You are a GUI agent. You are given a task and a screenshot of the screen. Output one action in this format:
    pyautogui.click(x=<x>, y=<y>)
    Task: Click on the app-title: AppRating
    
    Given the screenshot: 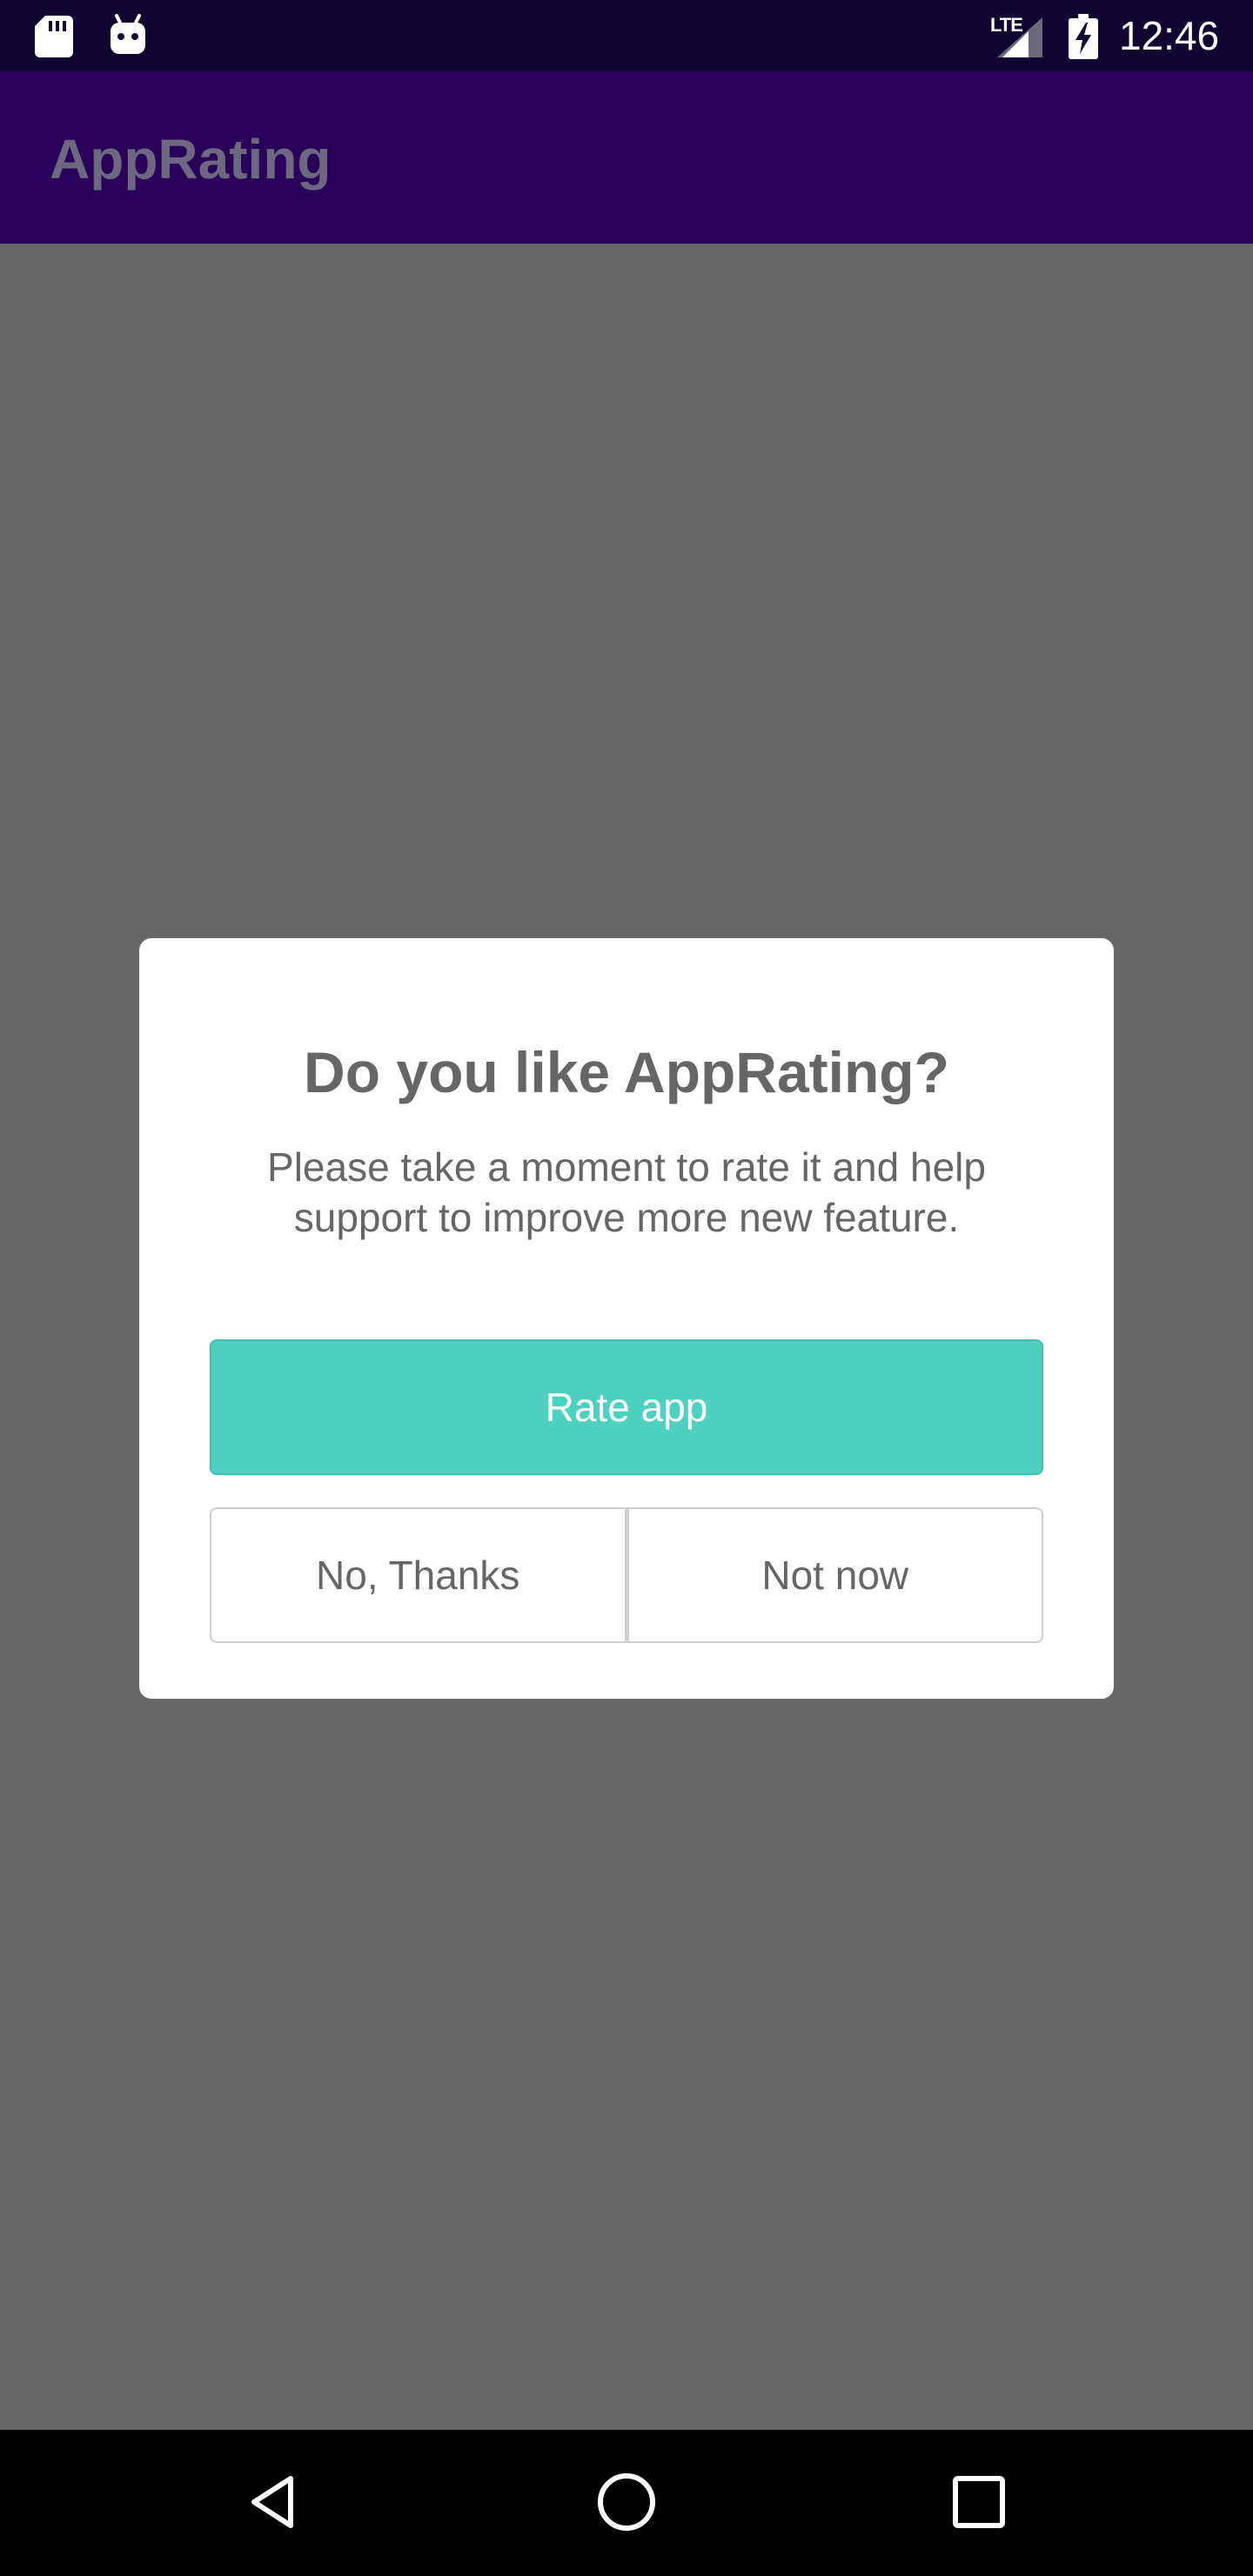 What is the action you would take?
    pyautogui.click(x=191, y=159)
    